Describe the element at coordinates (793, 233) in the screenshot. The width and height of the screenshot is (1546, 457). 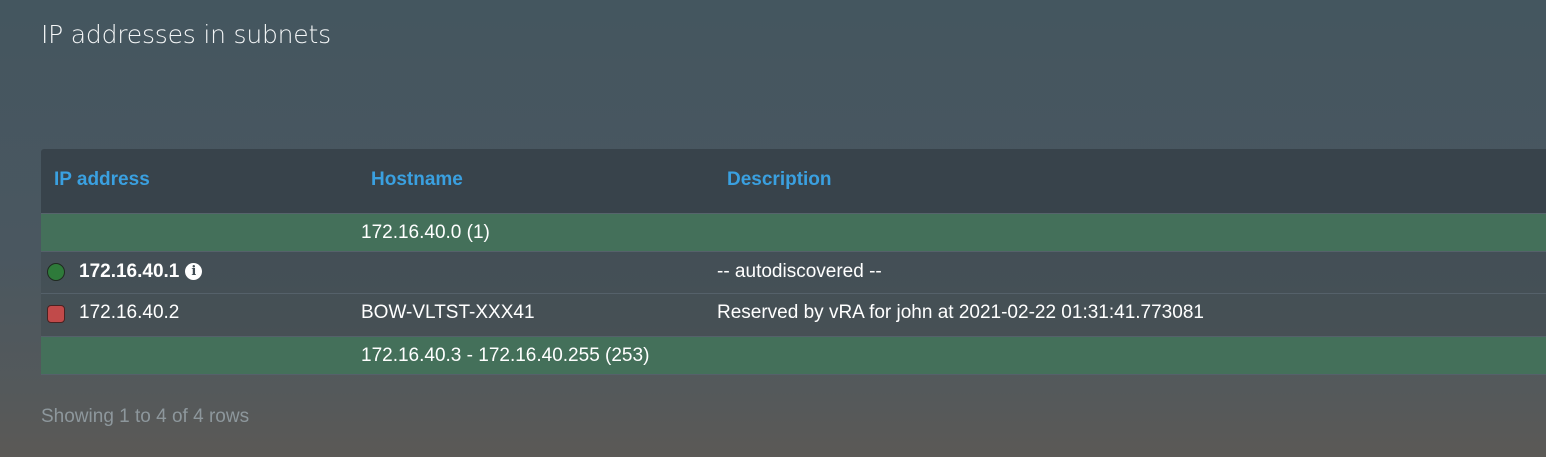
I see `free-range-row: 172.16.40.0 (1)` at that location.